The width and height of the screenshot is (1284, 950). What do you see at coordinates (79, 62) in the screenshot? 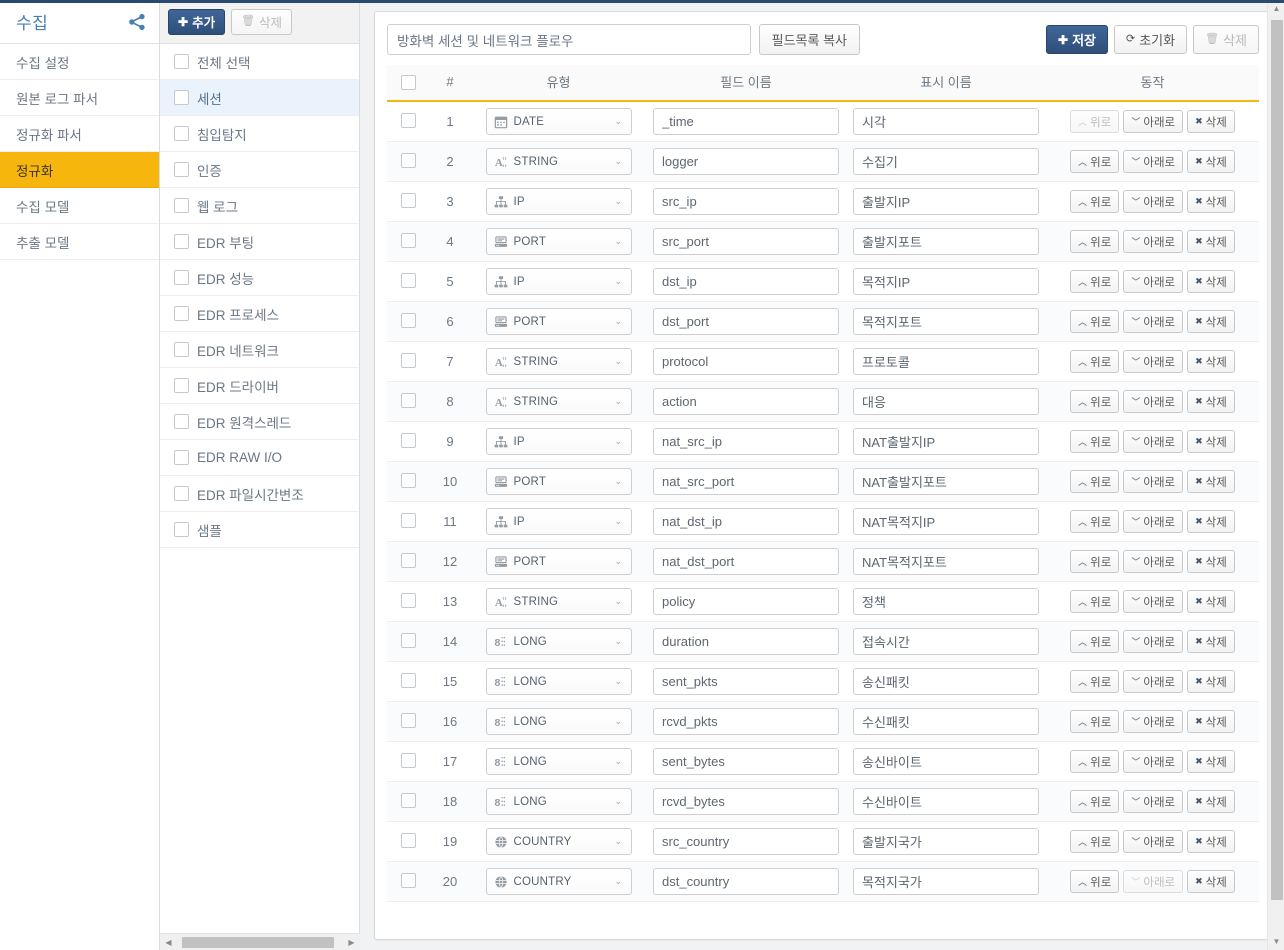
I see `sidebar-item-1: 수집 설정` at bounding box center [79, 62].